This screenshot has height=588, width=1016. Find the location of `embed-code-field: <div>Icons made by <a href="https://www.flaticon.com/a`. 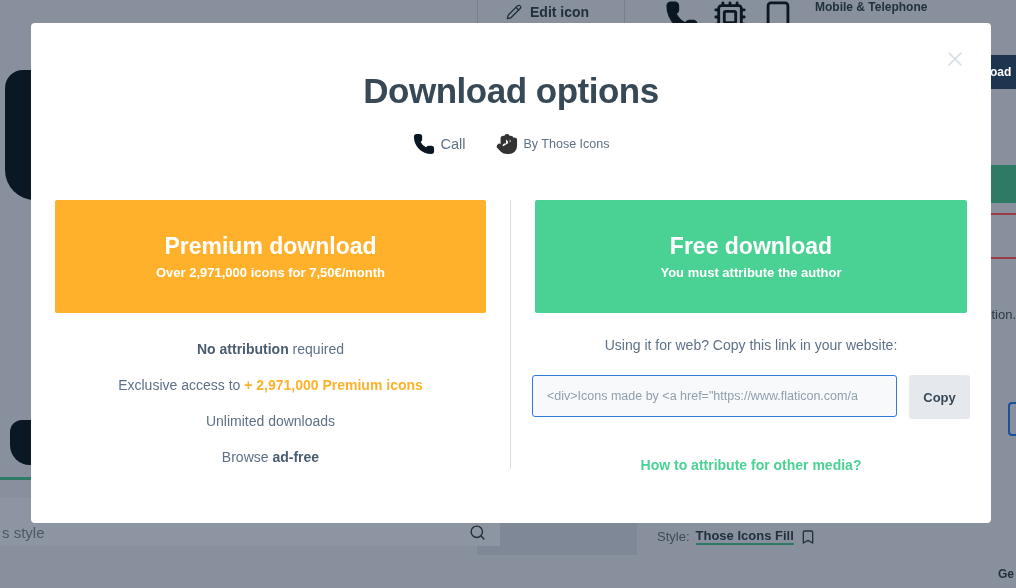

embed-code-field: <div>Icons made by <a href="https://www.flaticon.com/a is located at coordinates (714, 396).